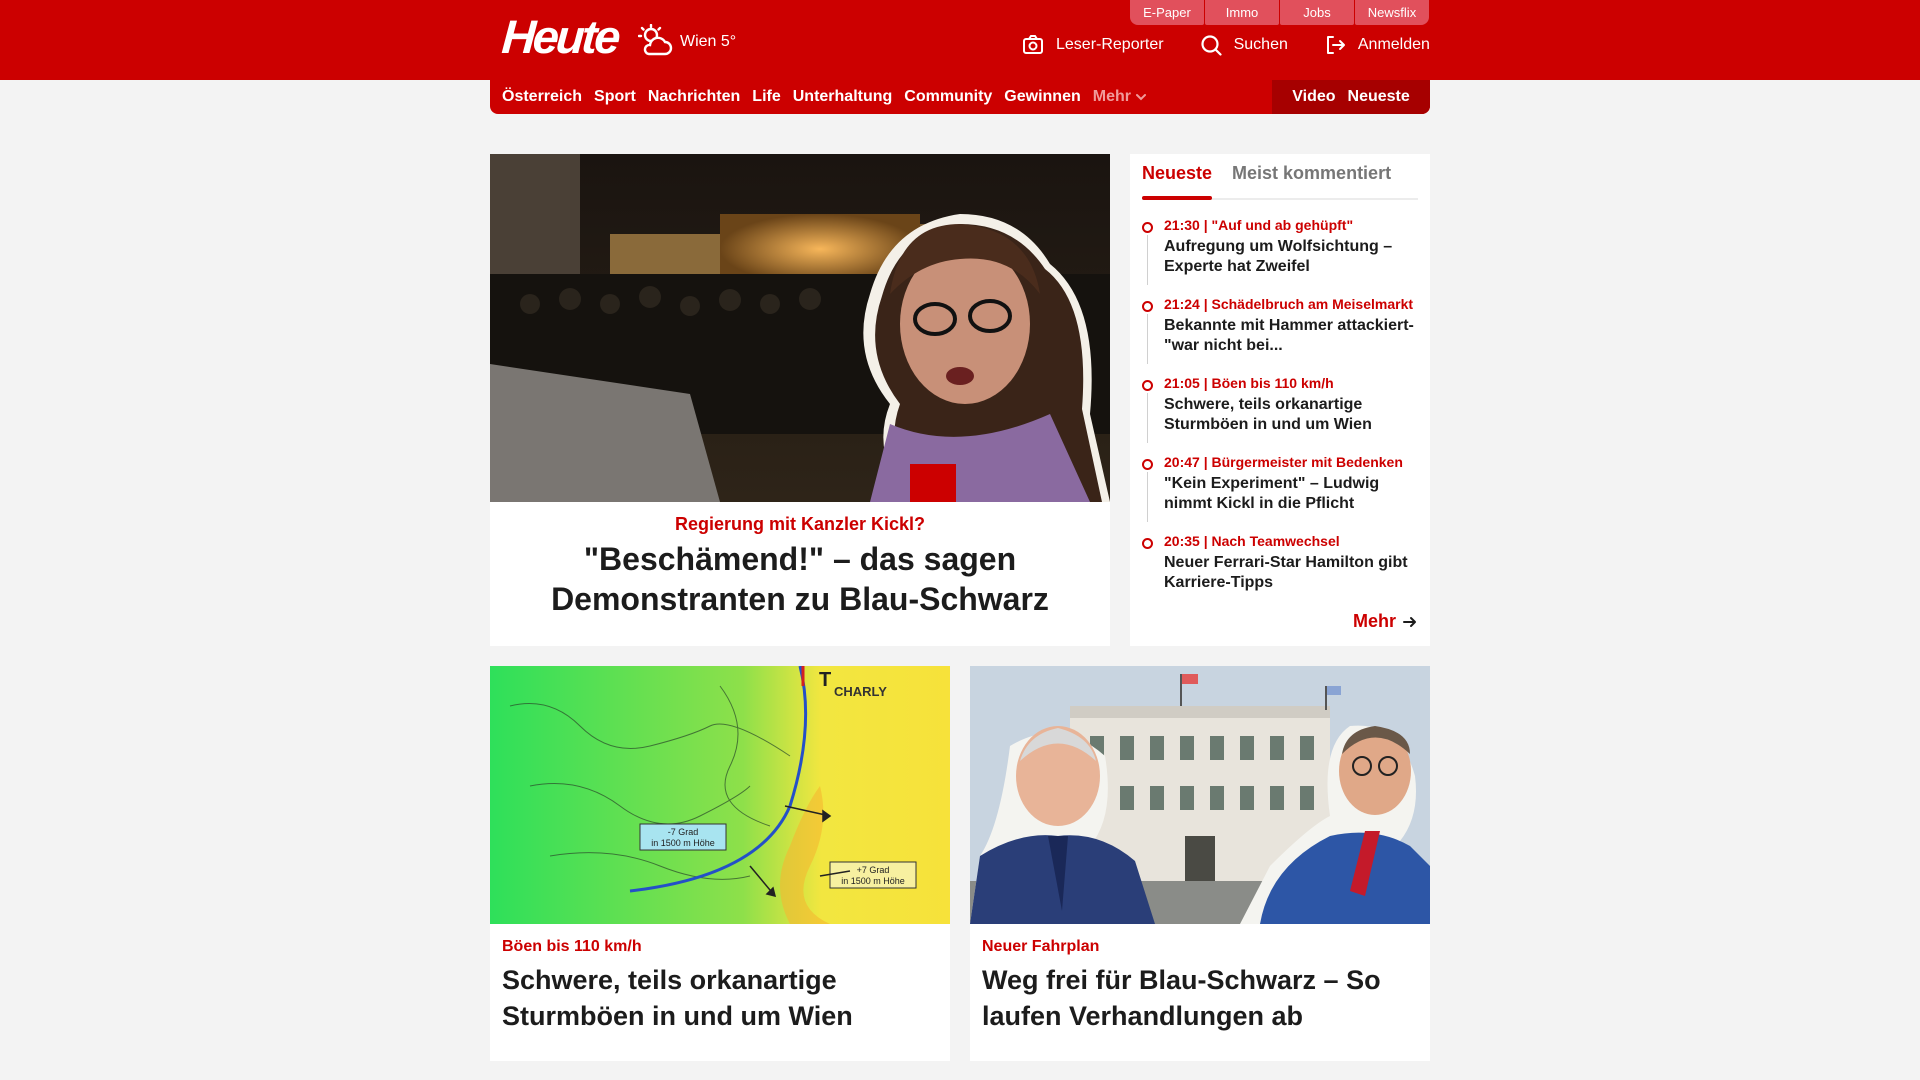  Describe the element at coordinates (1311, 176) in the screenshot. I see `tab-meist-kommentiert: Meist kommentiert` at that location.